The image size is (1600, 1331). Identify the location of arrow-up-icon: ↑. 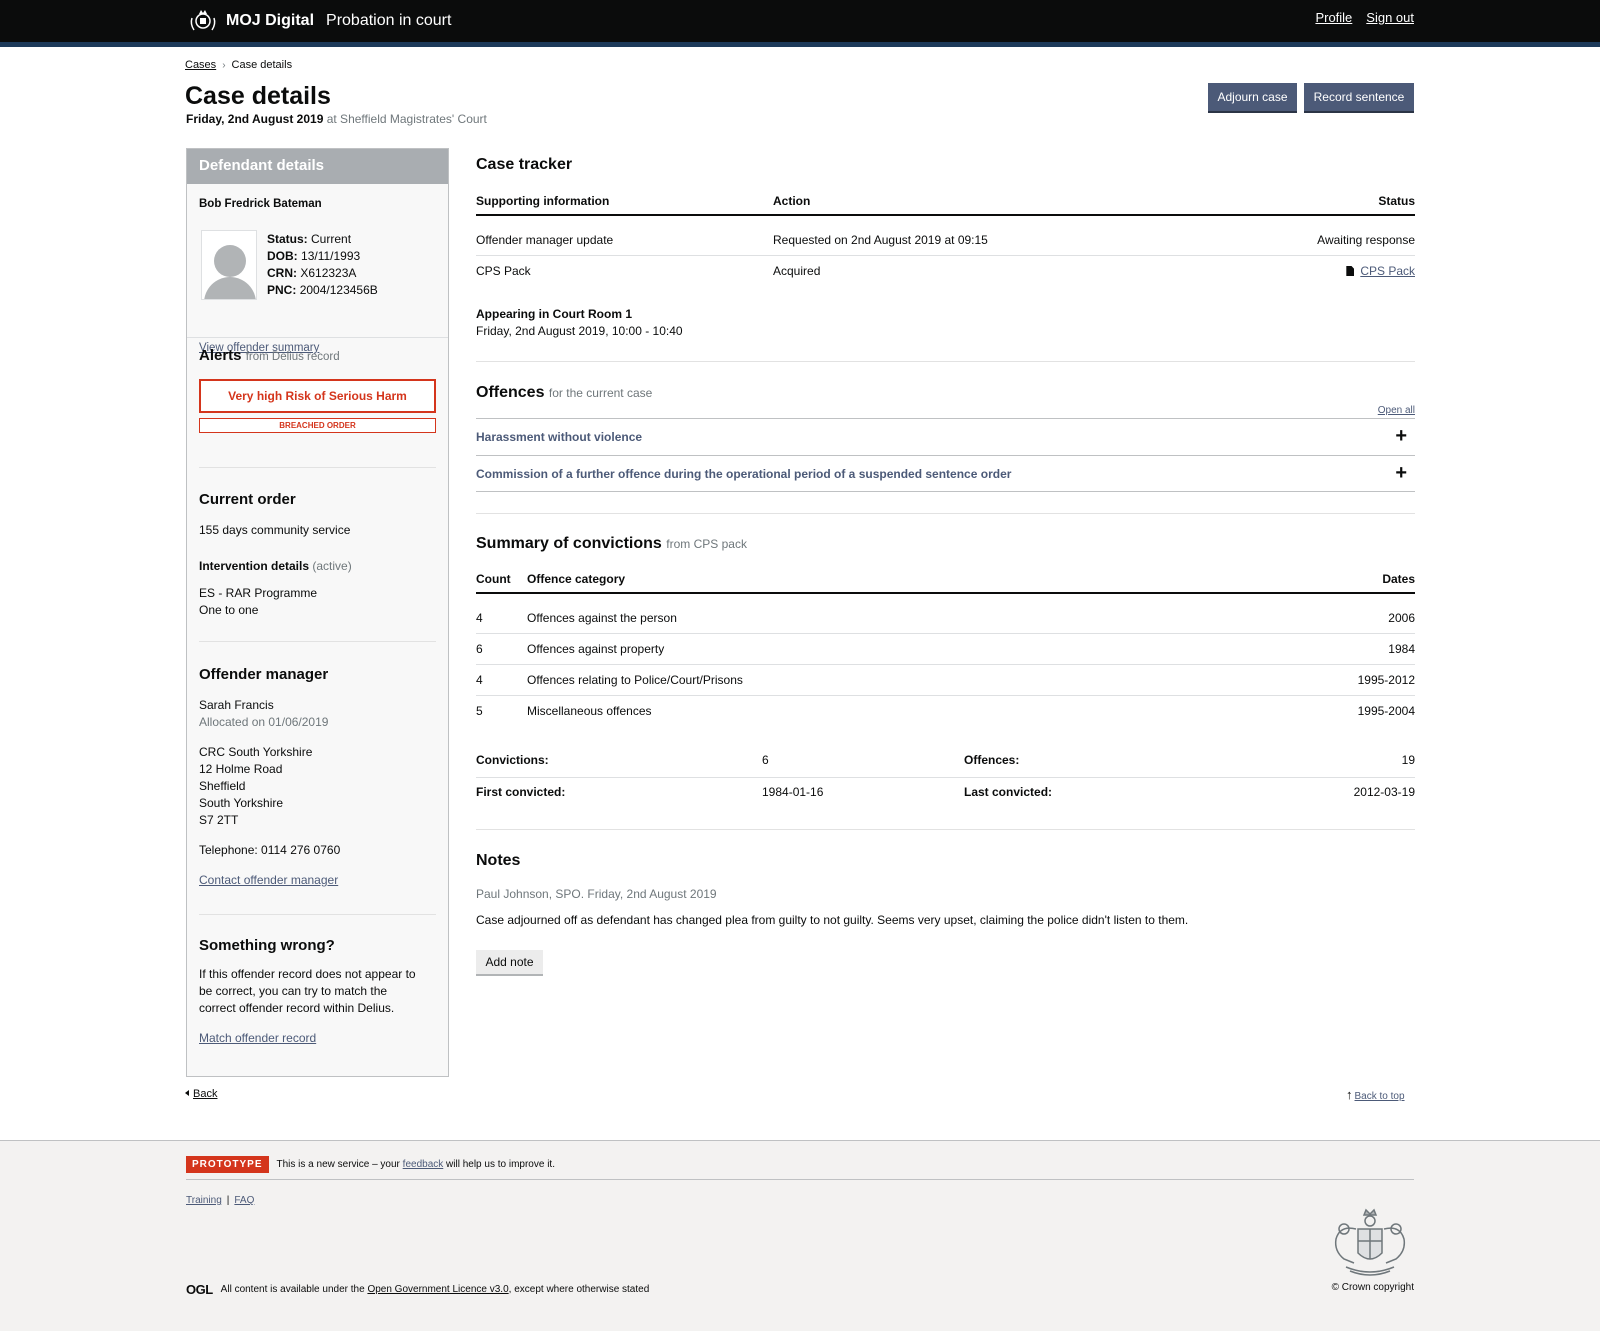
(1349, 1094).